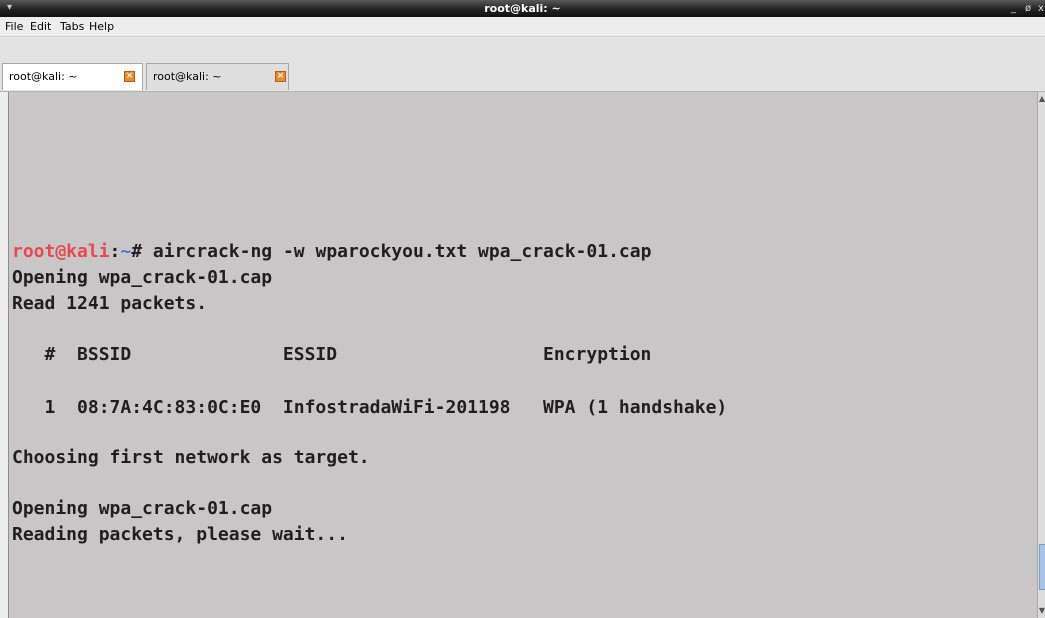 The height and width of the screenshot is (618, 1045). I want to click on prompt-path: ~, so click(126, 251).